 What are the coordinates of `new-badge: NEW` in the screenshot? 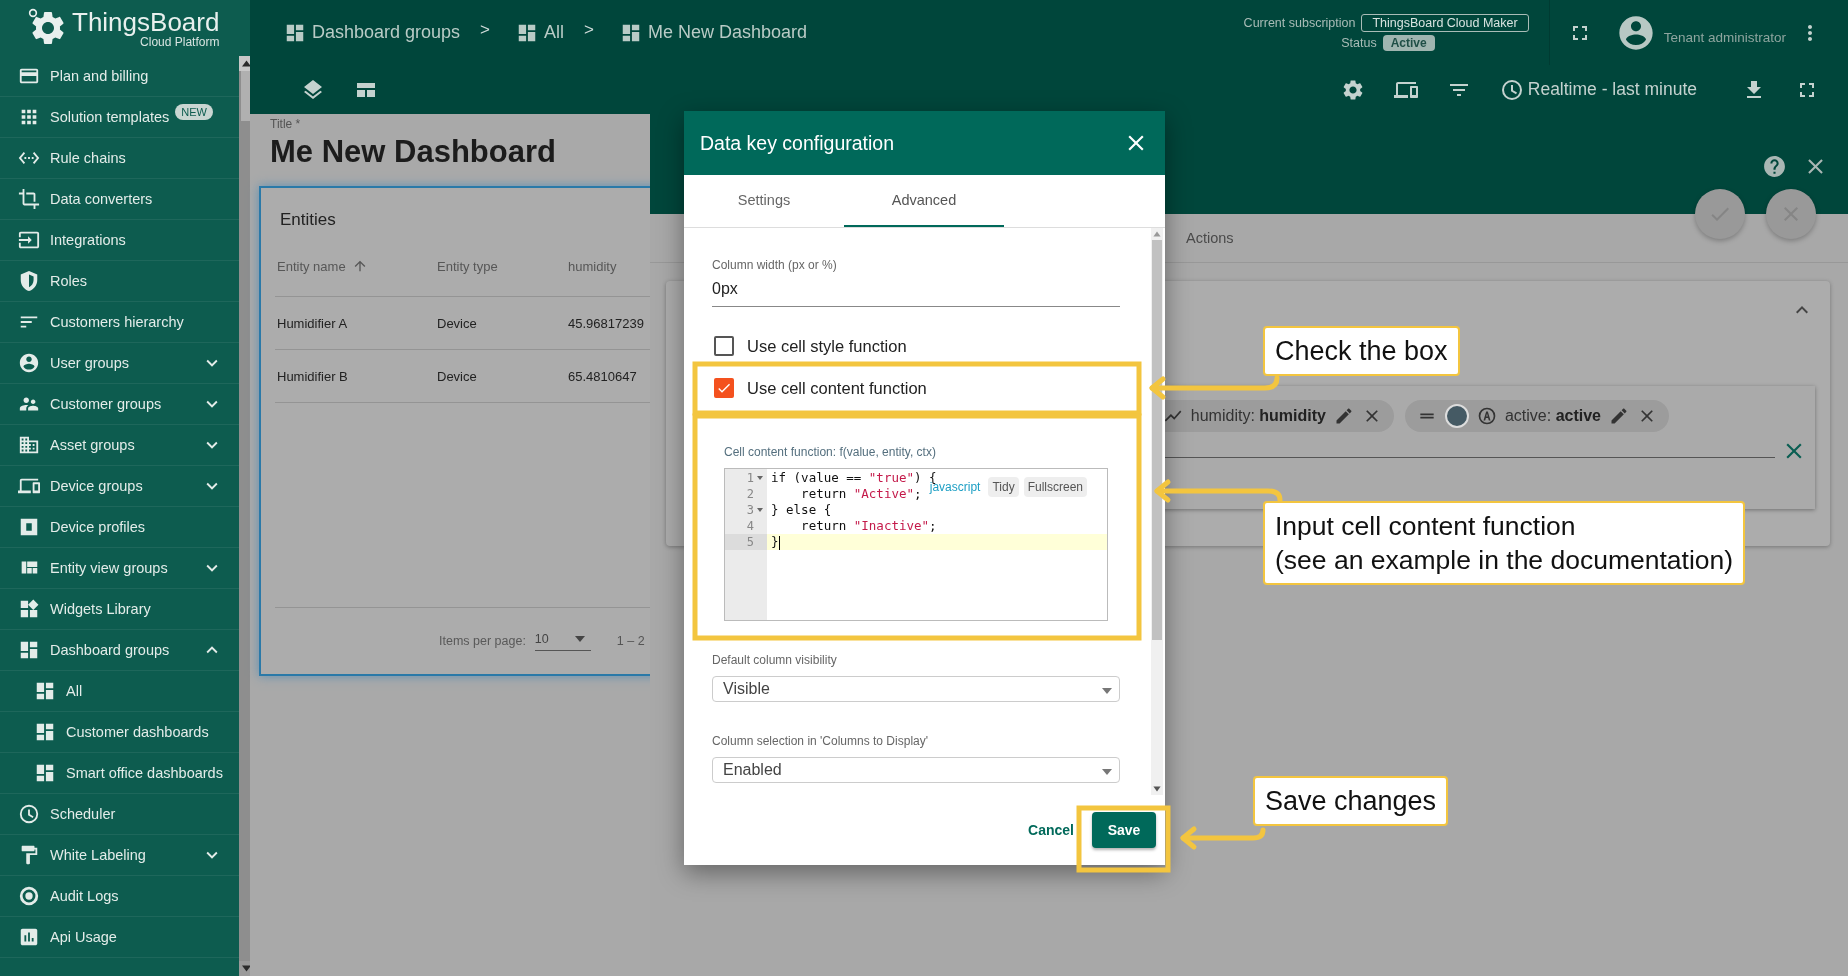 It's located at (194, 112).